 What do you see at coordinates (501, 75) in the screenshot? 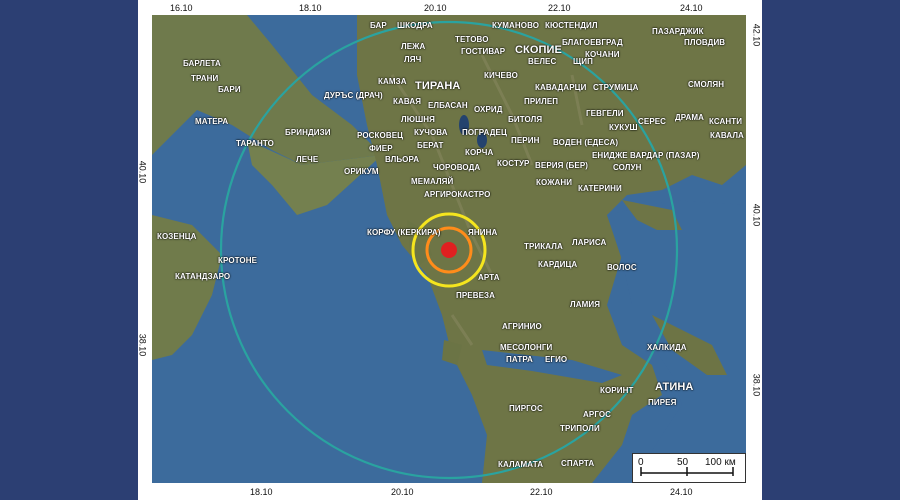
I see `label-kichevo: КИЧЕВО` at bounding box center [501, 75].